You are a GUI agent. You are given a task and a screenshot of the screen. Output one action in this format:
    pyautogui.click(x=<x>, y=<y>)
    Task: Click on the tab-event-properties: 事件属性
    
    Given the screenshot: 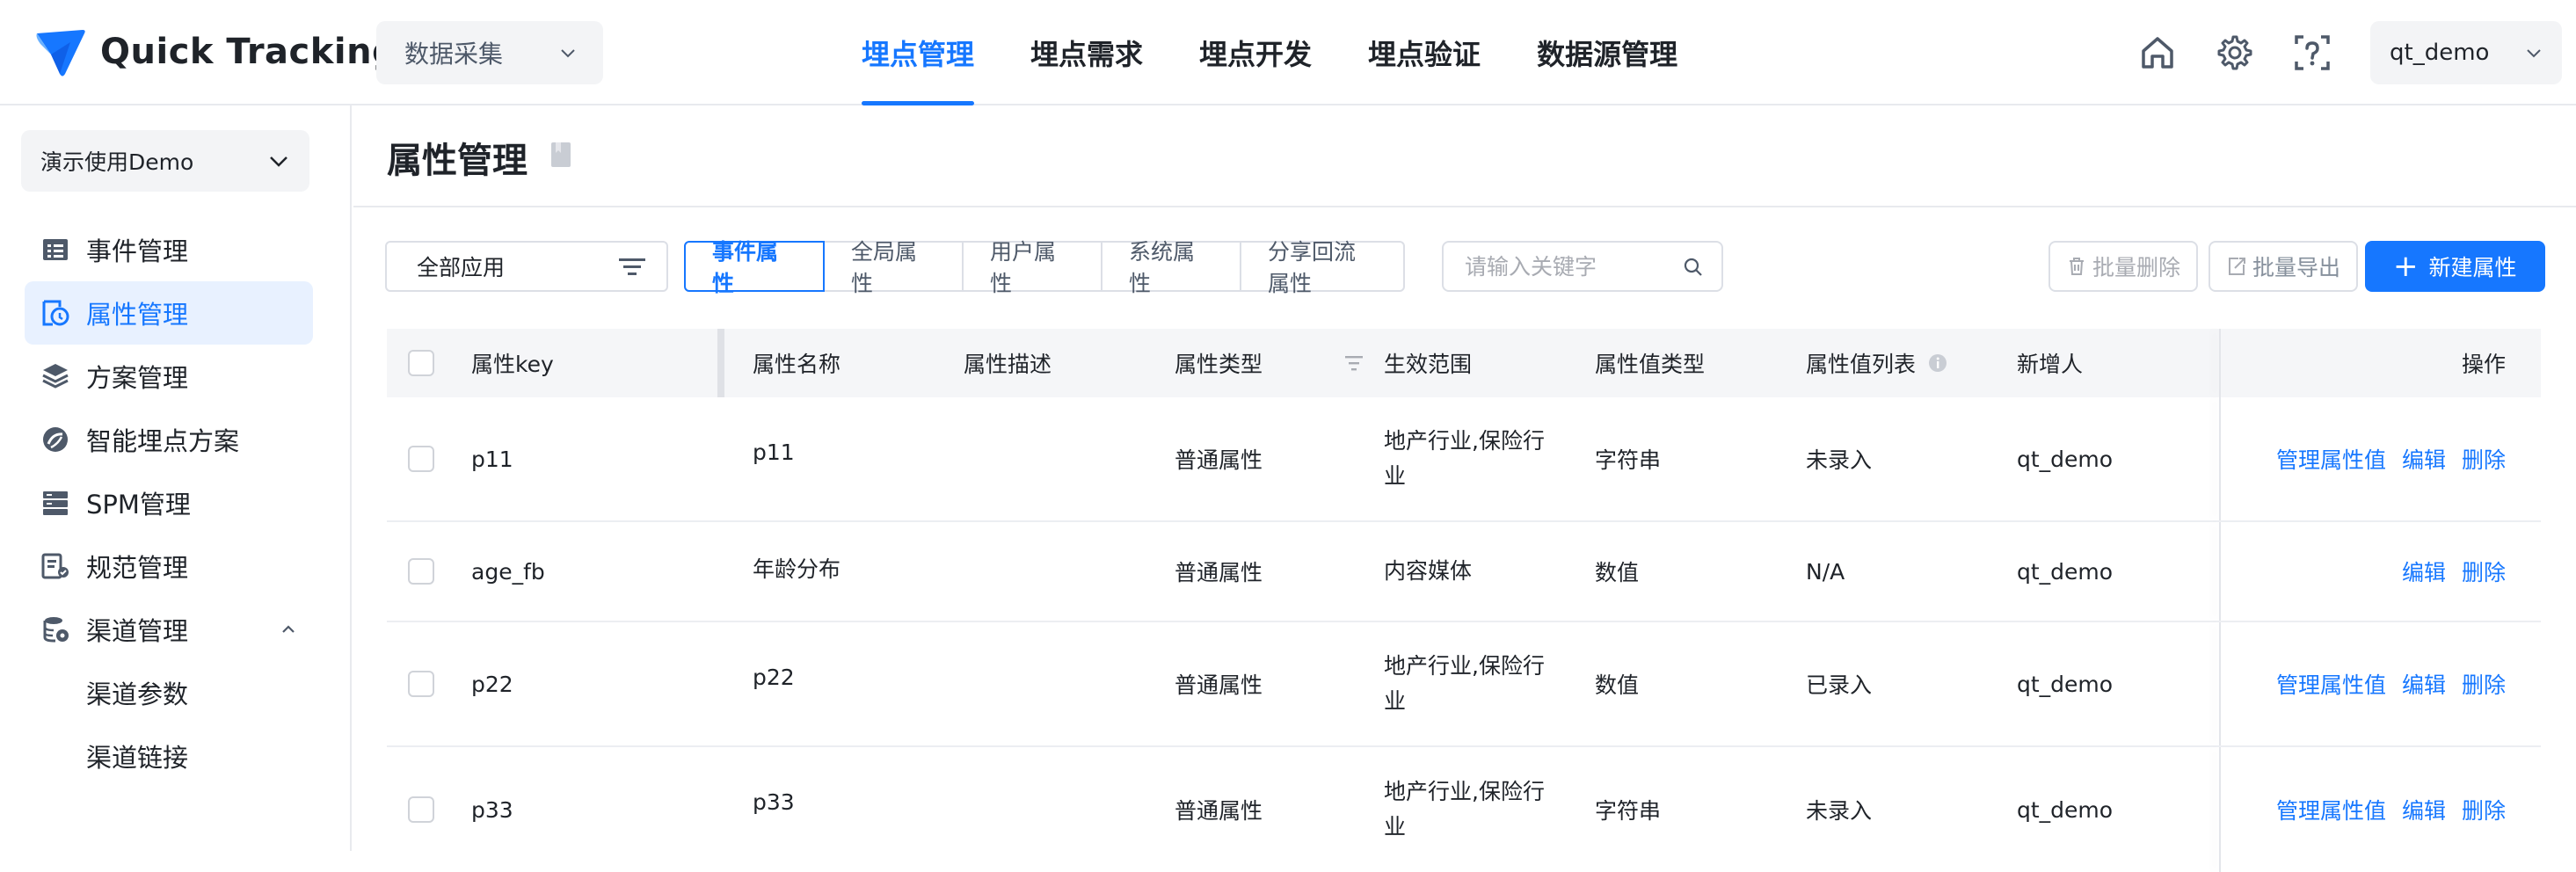 What is the action you would take?
    pyautogui.click(x=754, y=267)
    